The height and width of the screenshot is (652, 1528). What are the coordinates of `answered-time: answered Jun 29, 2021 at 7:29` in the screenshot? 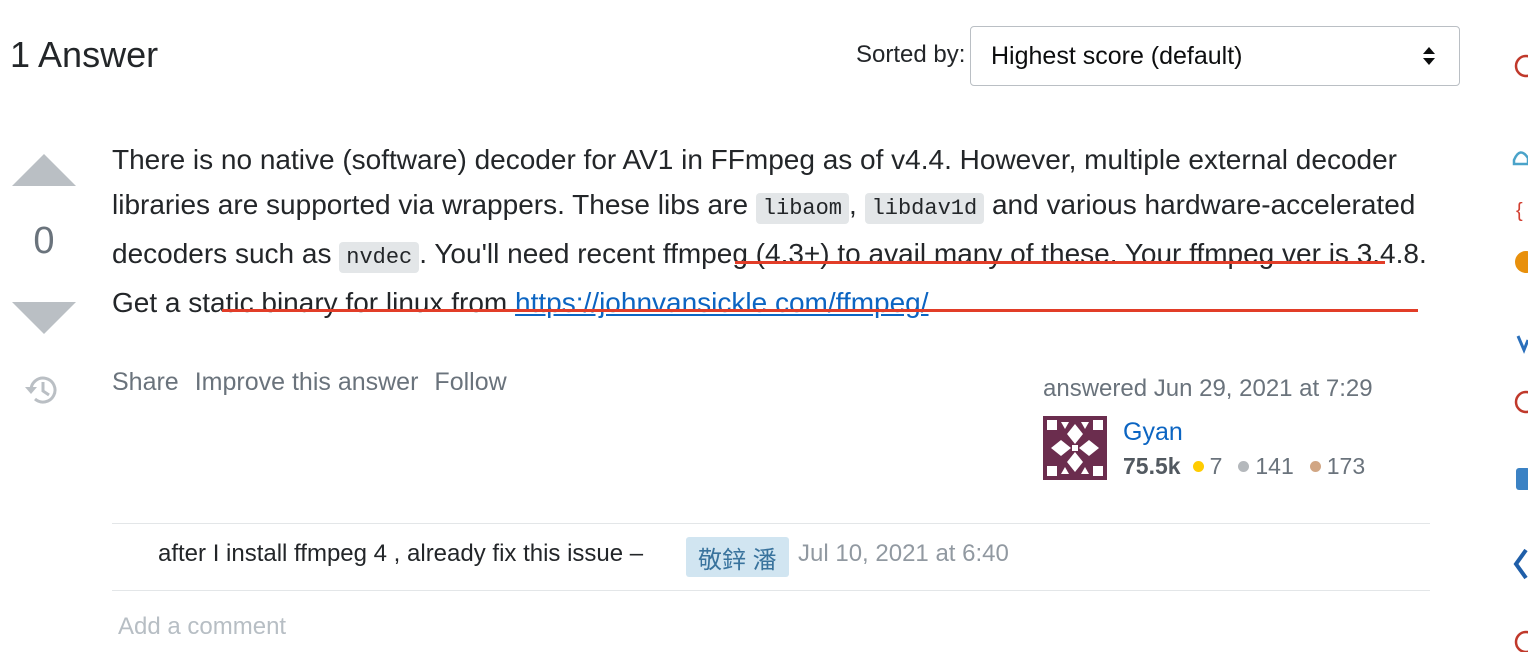 It's located at (1208, 388).